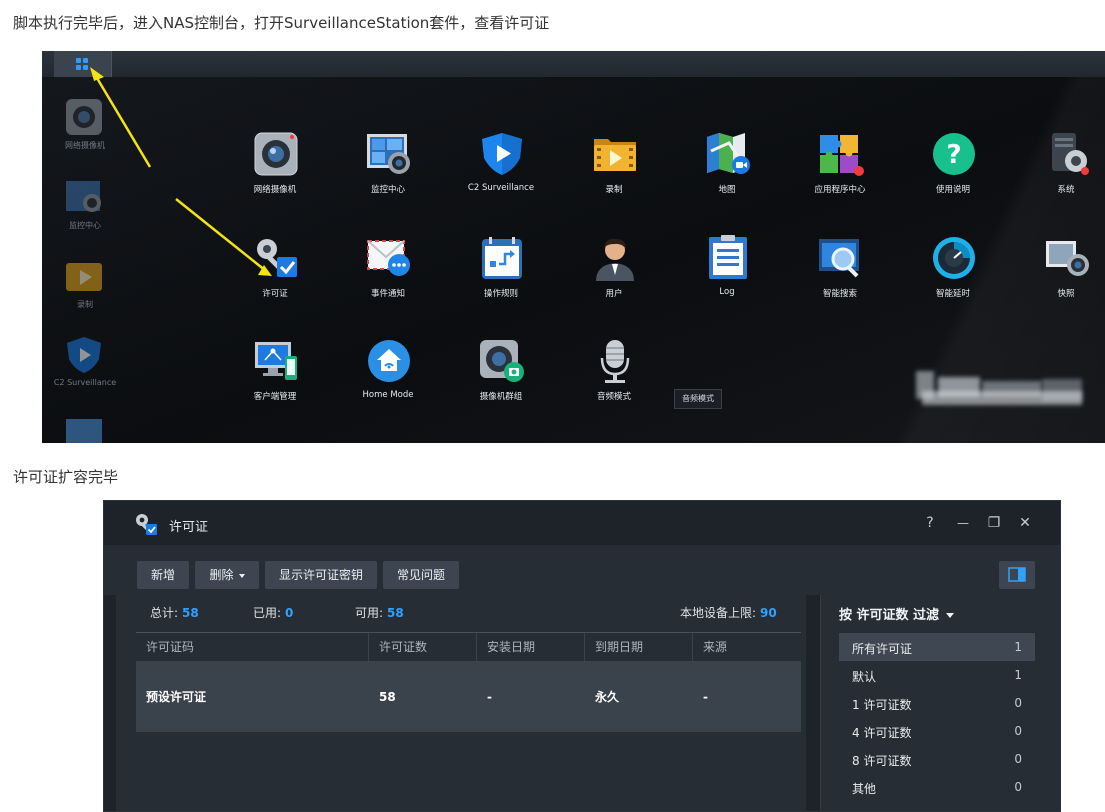  What do you see at coordinates (705, 697) in the screenshot?
I see `cell-source: -` at bounding box center [705, 697].